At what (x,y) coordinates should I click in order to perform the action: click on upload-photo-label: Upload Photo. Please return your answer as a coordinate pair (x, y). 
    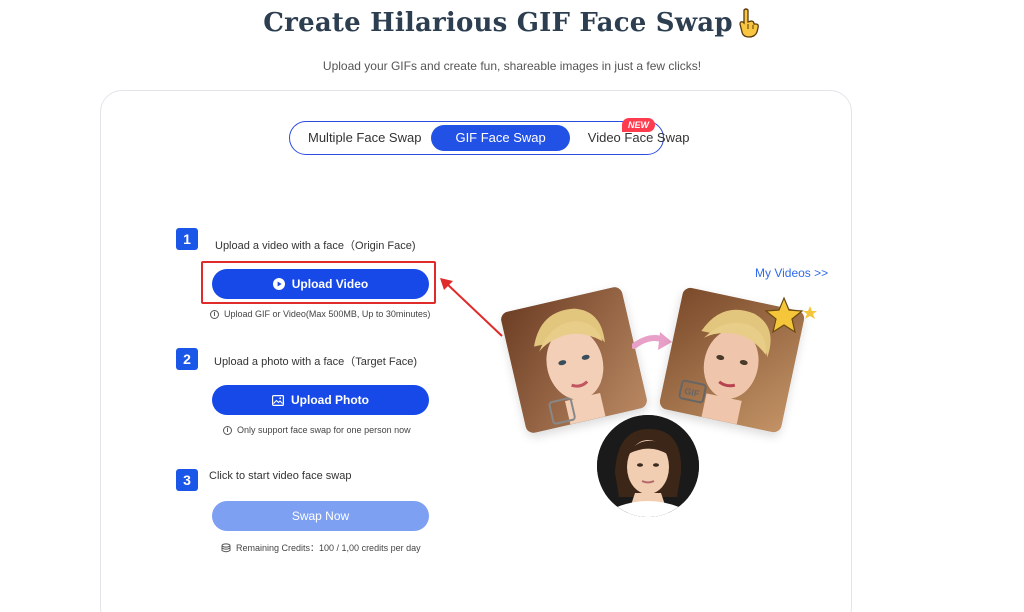
    Looking at the image, I should click on (330, 400).